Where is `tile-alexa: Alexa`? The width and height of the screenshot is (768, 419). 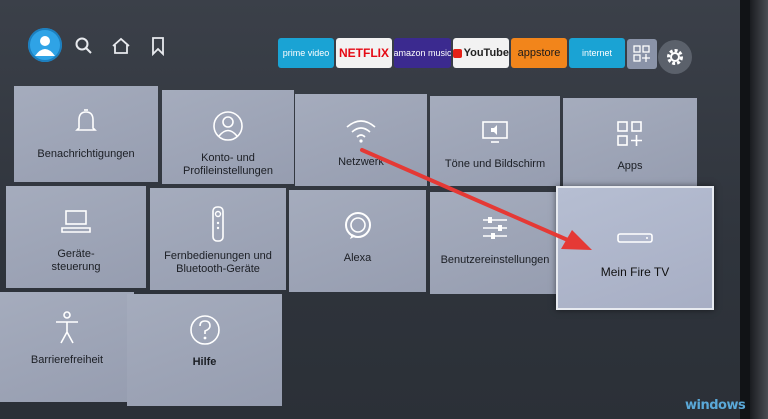
tile-alexa: Alexa is located at coordinates (357, 241).